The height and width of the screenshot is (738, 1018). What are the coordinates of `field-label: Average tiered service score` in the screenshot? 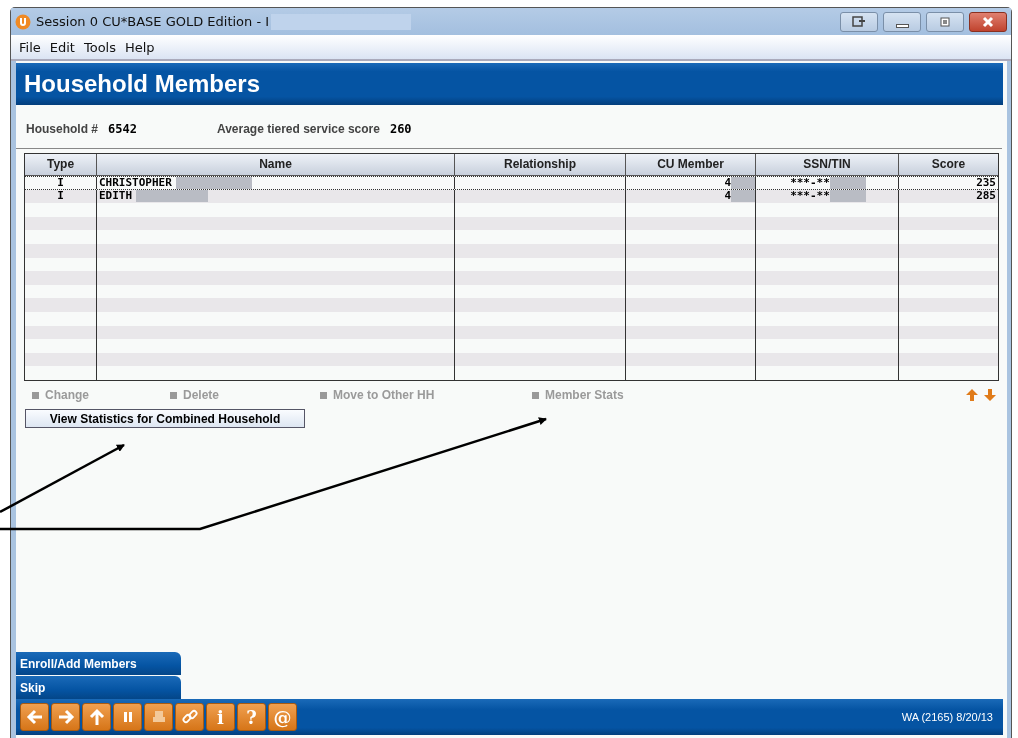 It's located at (298, 129).